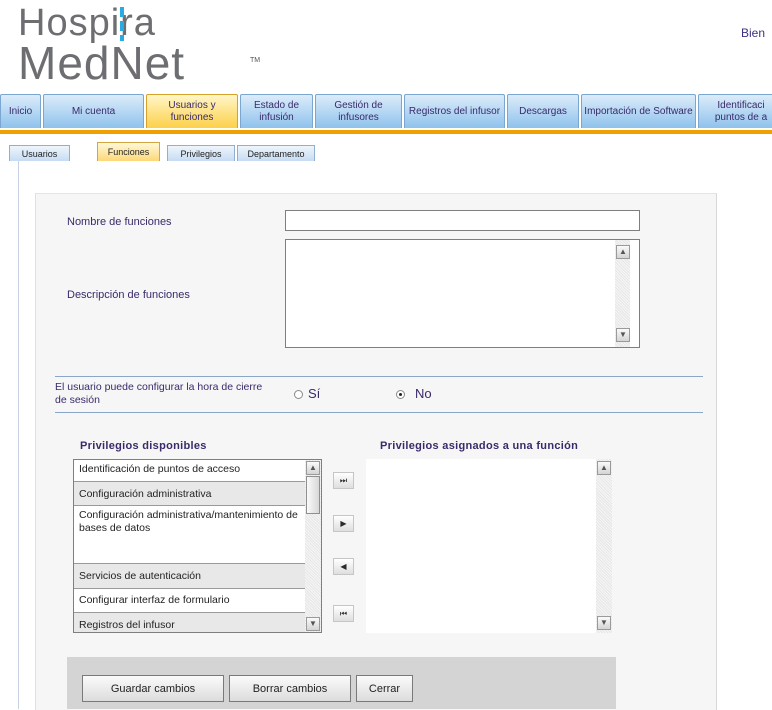 The width and height of the screenshot is (772, 710). I want to click on list-item: Registros del infusor, so click(189, 622).